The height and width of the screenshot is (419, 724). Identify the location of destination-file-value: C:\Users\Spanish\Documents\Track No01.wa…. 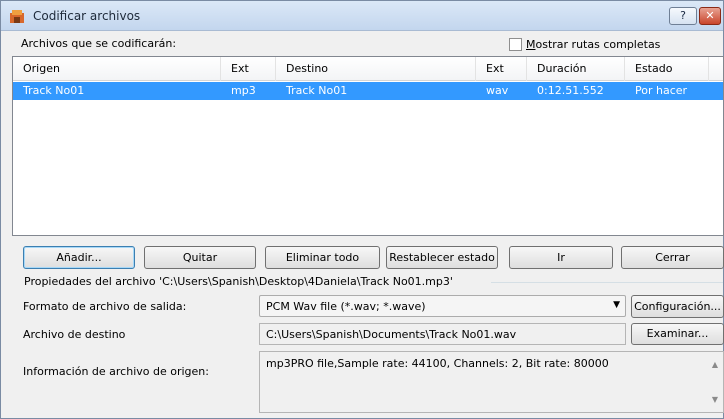
(391, 334).